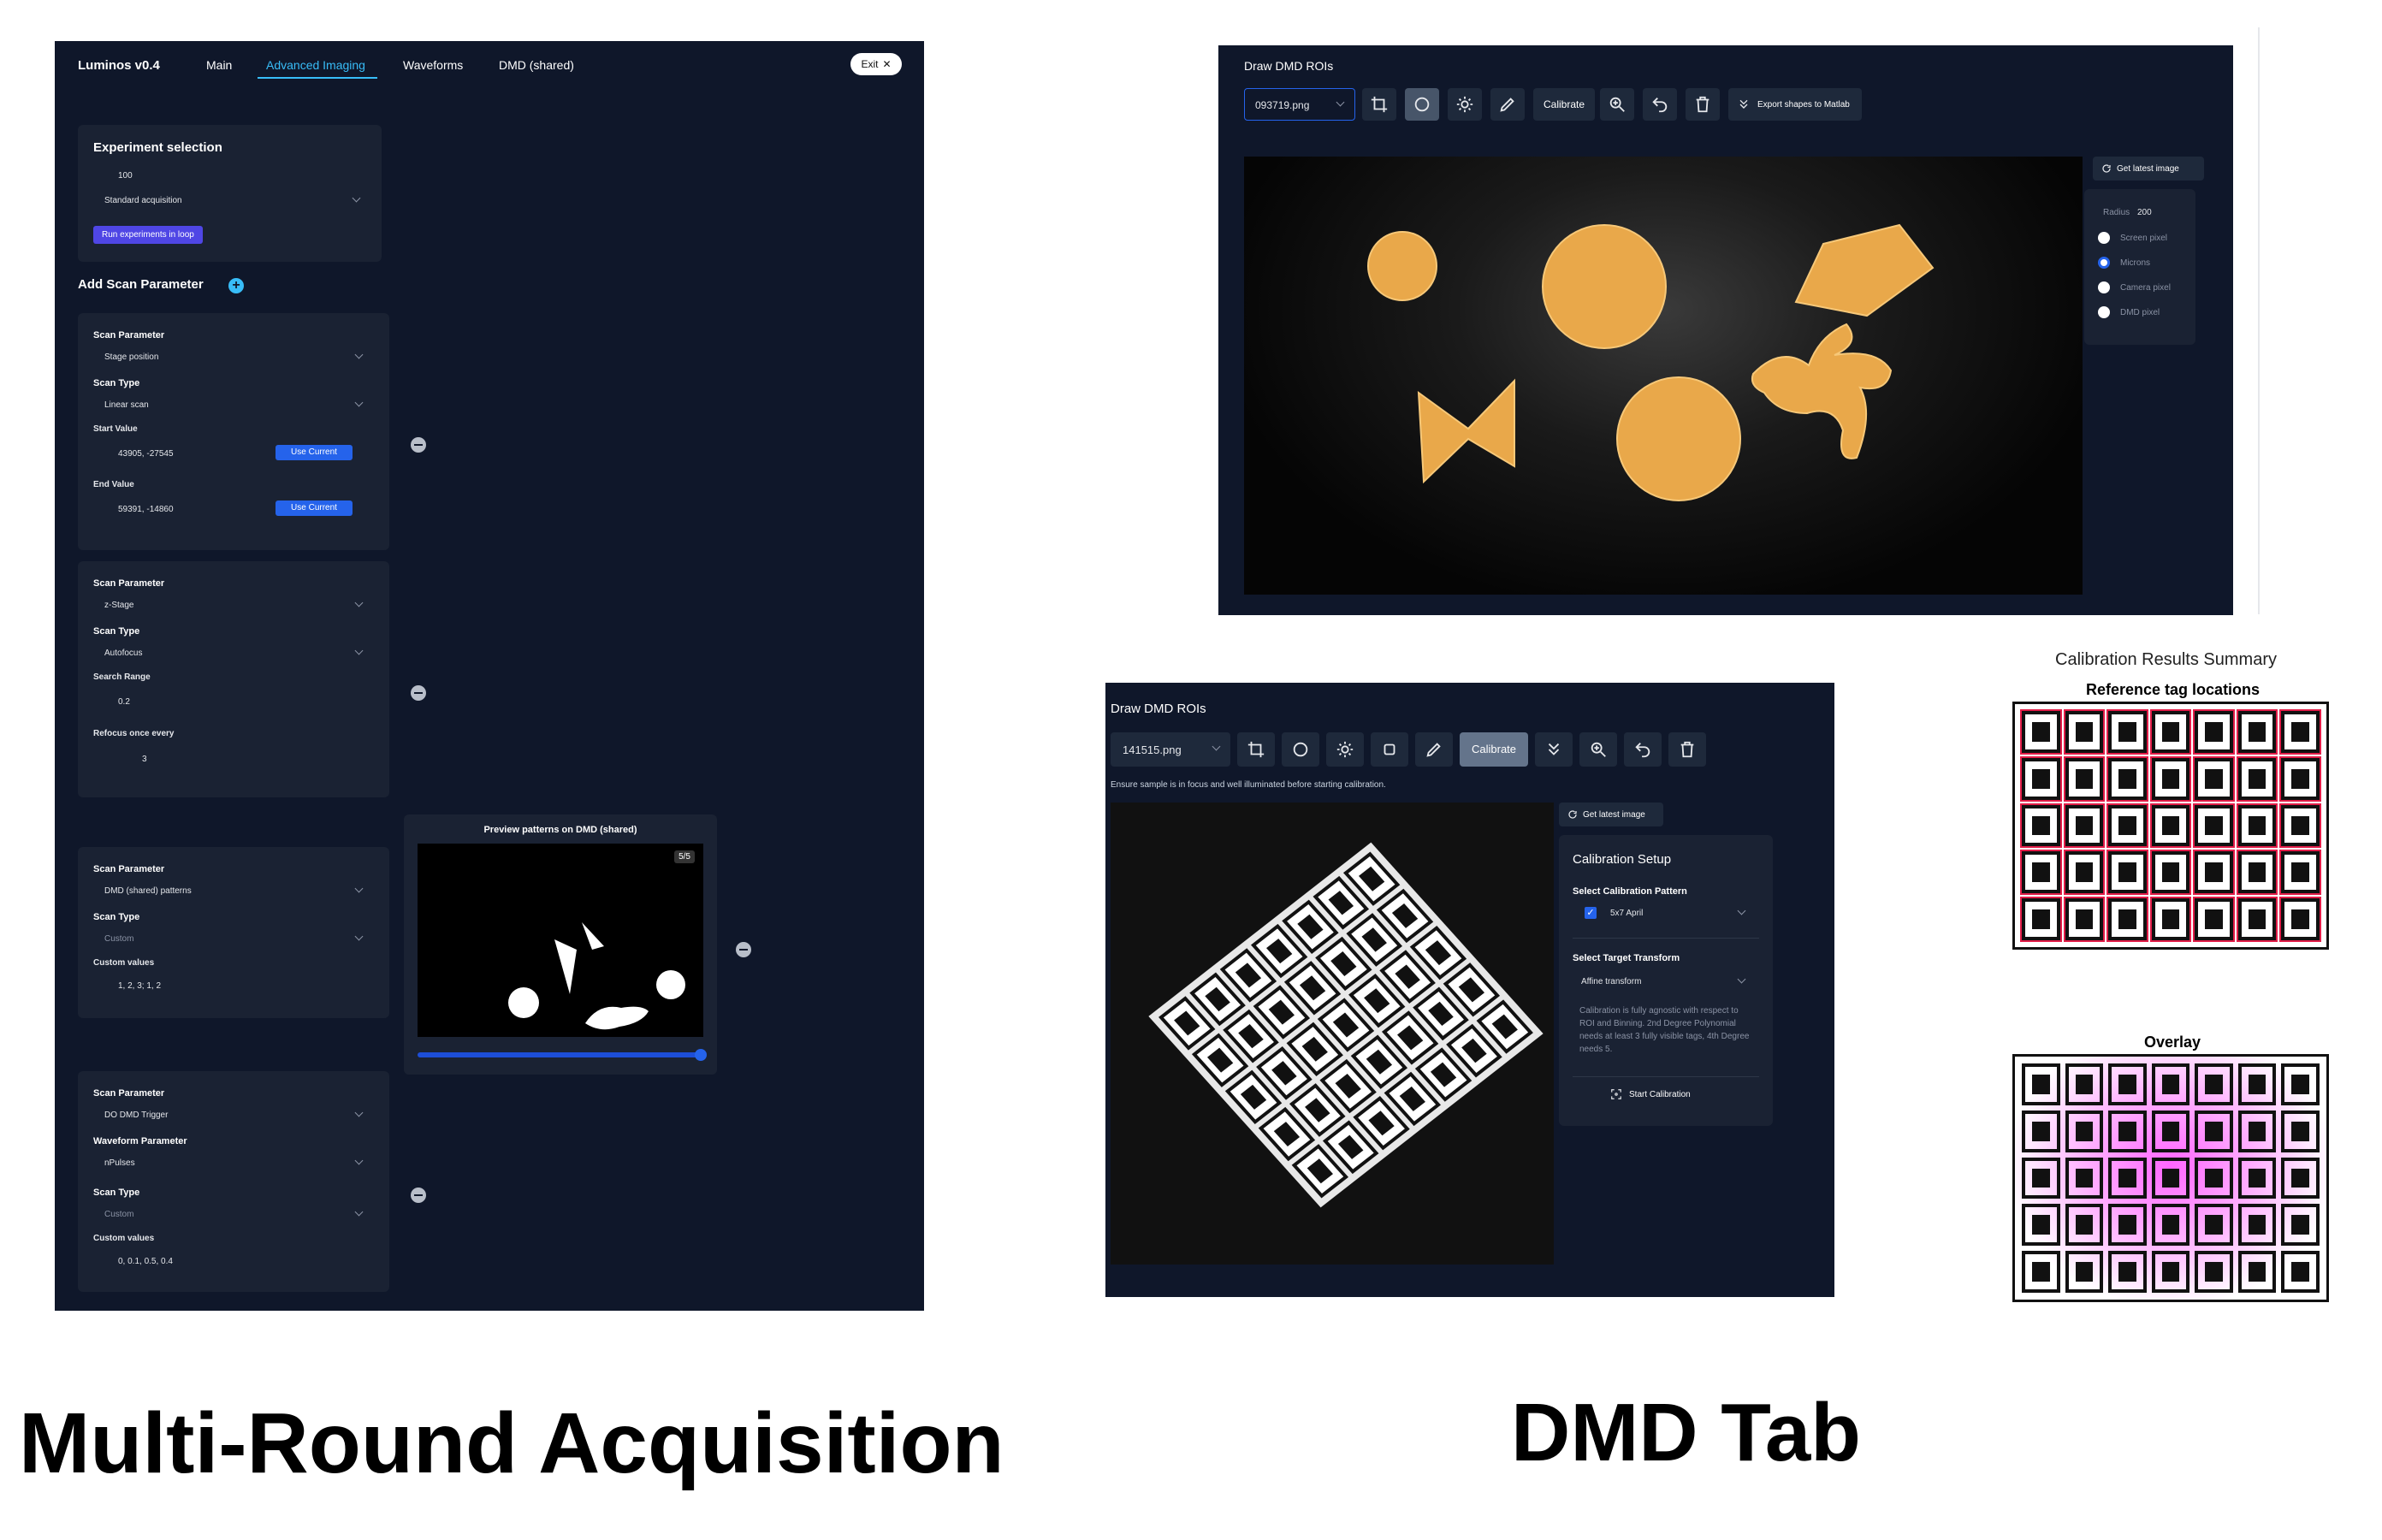 This screenshot has width=2382, height=1540. Describe the element at coordinates (1152, 749) in the screenshot. I see `file-select-value: 141515.png` at that location.